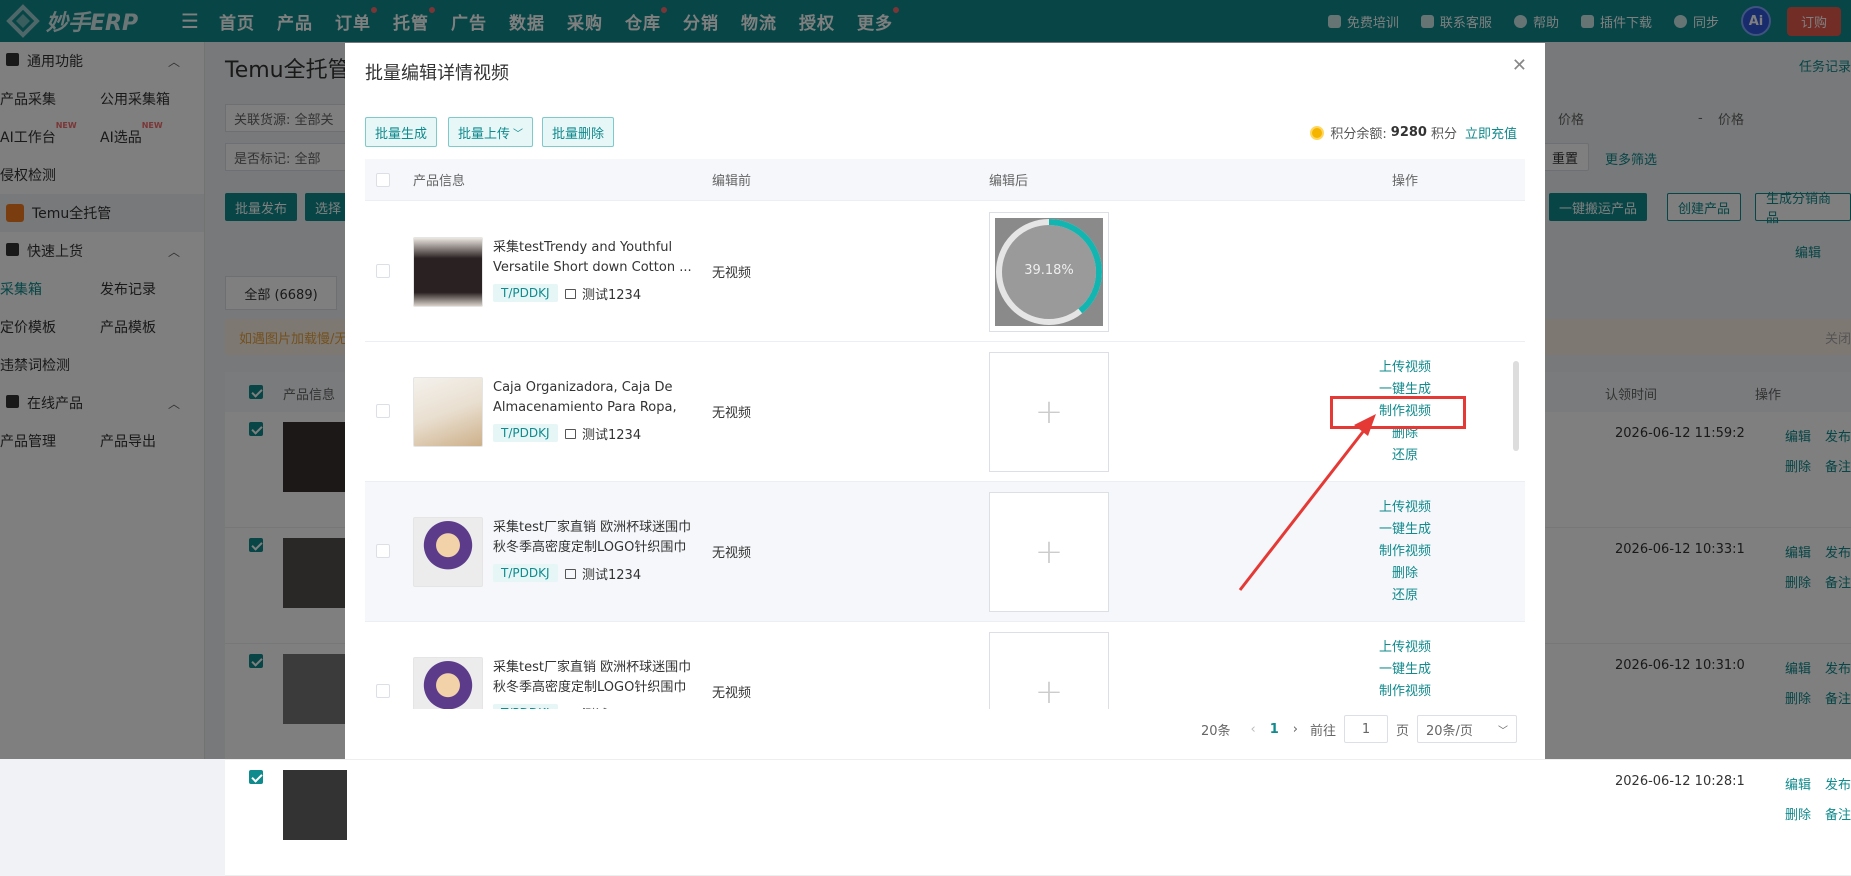  What do you see at coordinates (256, 777) in the screenshot?
I see `row-checkbox` at bounding box center [256, 777].